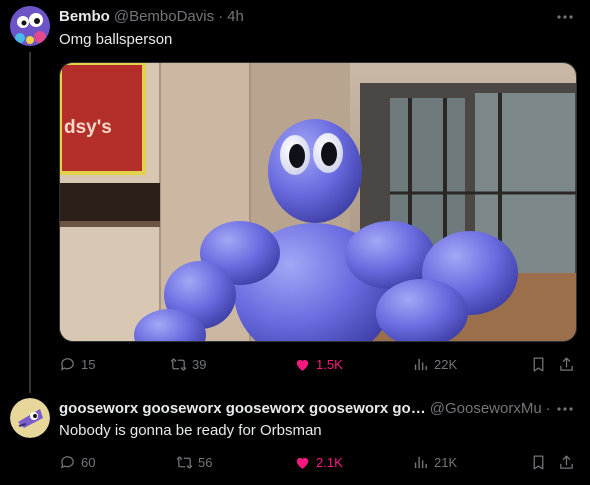 This screenshot has height=485, width=590. I want to click on reply-count: 60, so click(88, 462).